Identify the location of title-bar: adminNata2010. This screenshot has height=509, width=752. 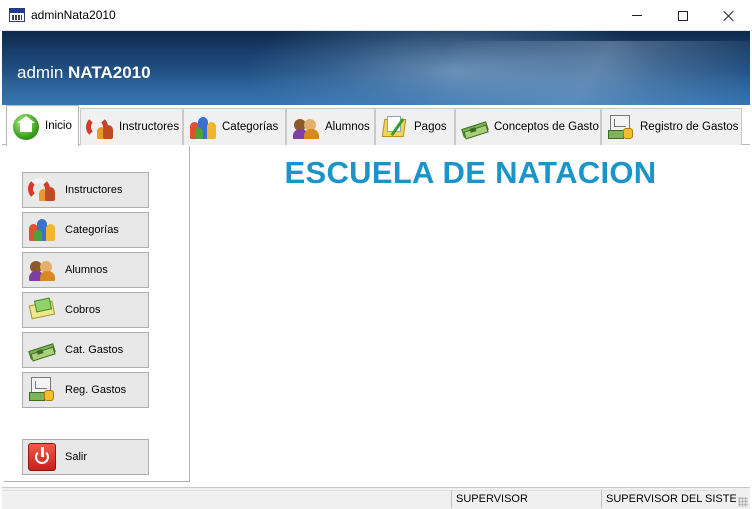
(376, 15).